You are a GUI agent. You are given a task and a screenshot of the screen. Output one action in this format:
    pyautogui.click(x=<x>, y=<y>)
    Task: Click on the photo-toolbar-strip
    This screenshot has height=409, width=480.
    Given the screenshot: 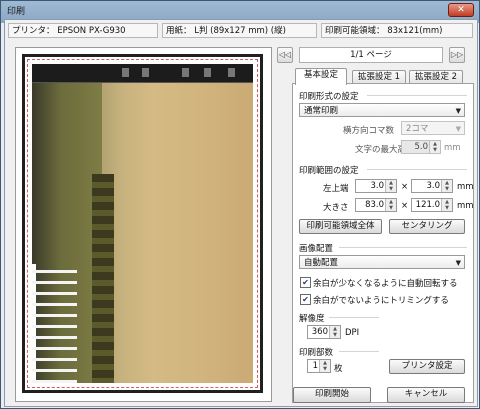 What is the action you would take?
    pyautogui.click(x=142, y=73)
    